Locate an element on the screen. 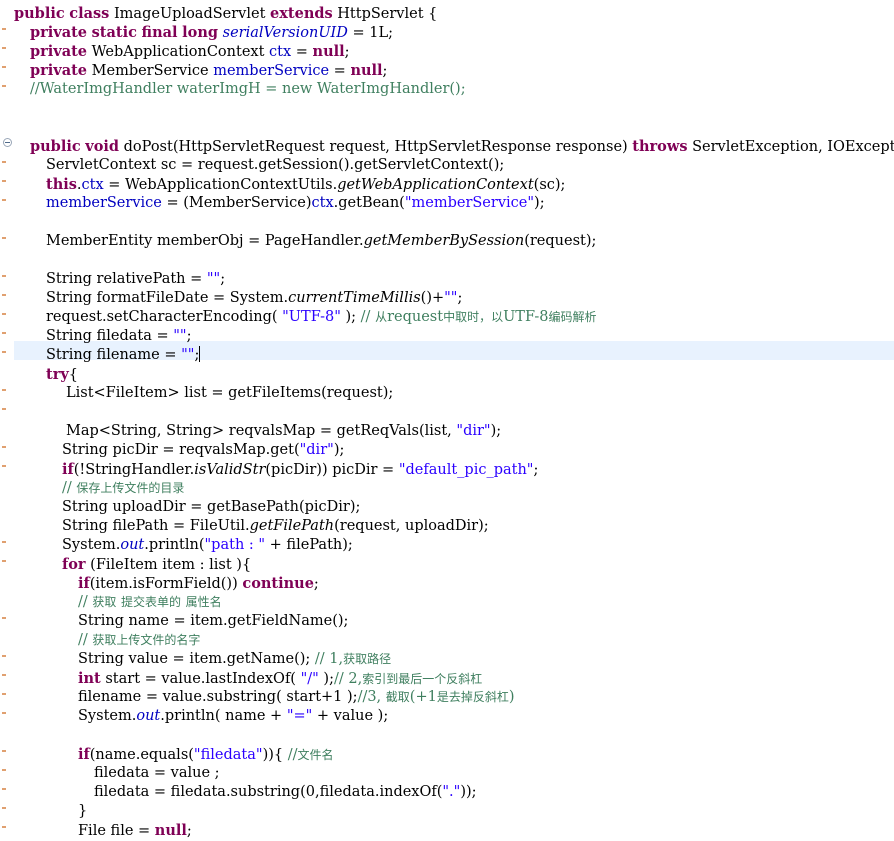 The width and height of the screenshot is (894, 841). caret-cursor is located at coordinates (200, 354).